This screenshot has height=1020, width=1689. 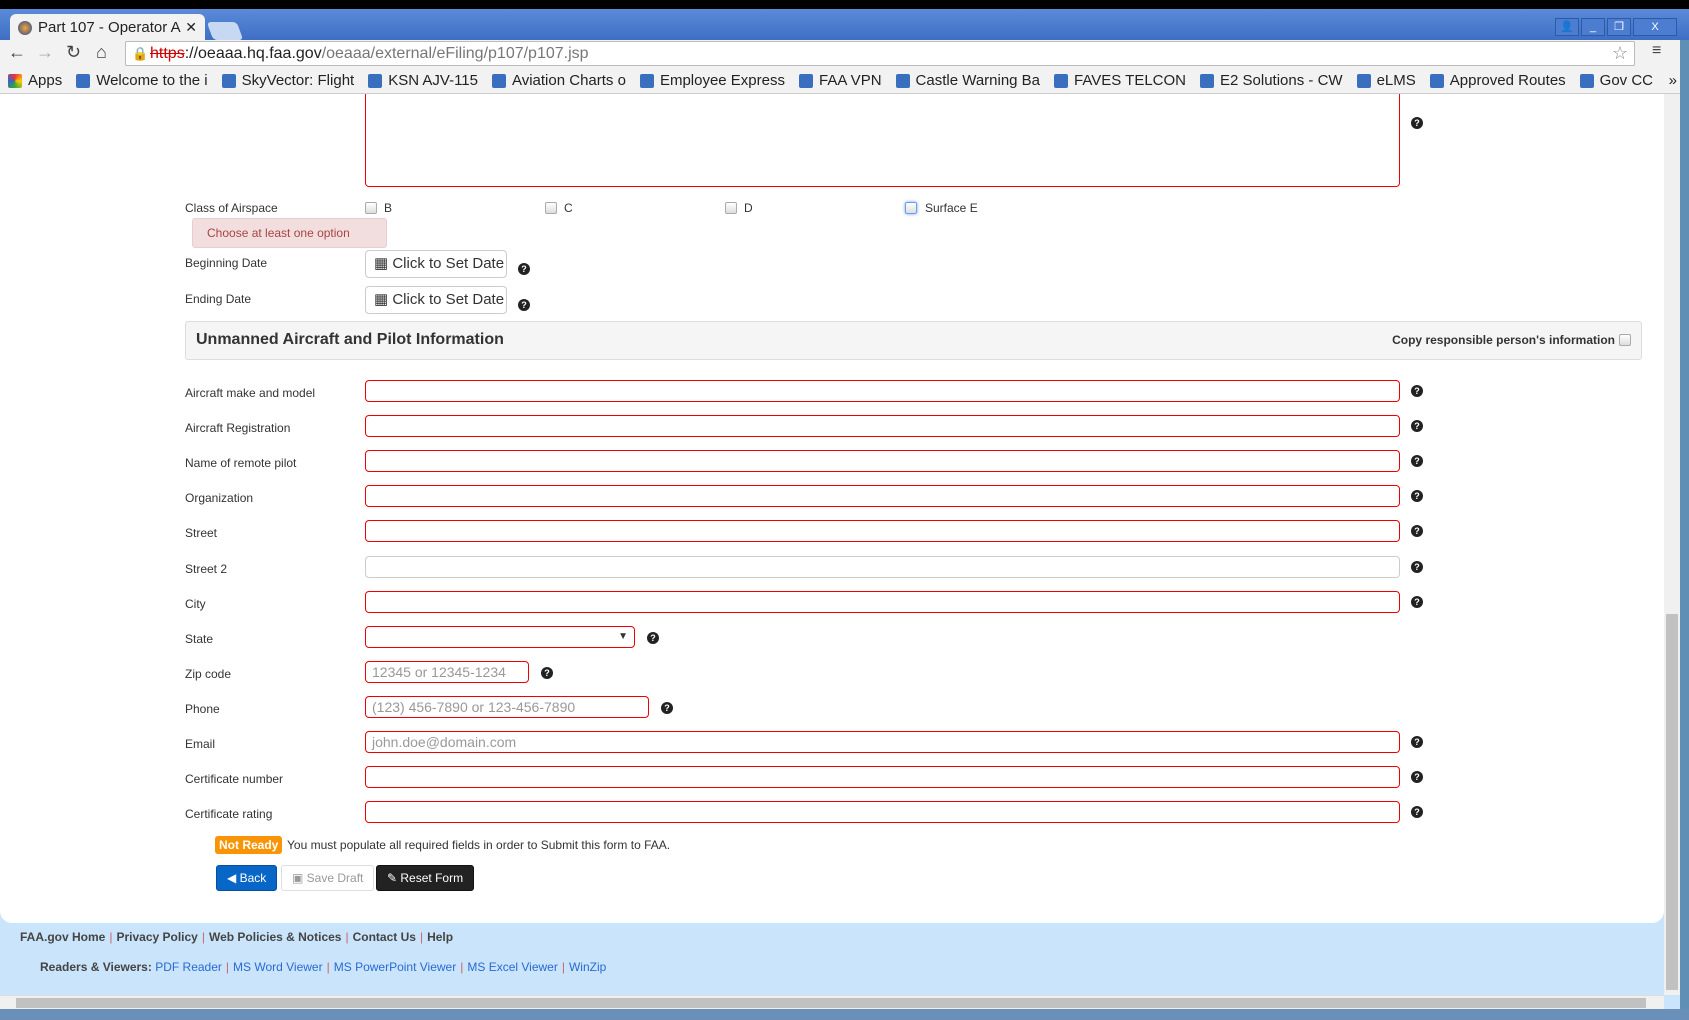 I want to click on save-draft-button: ▣ Save Draft, so click(x=328, y=878).